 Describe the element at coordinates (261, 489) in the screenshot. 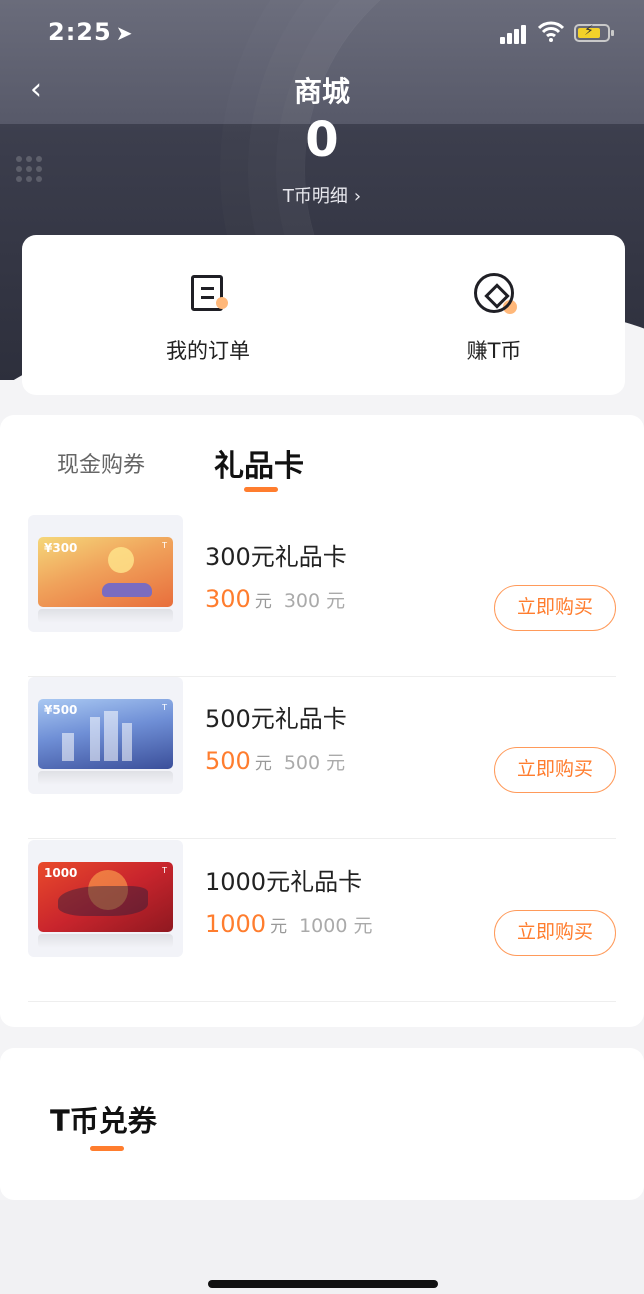

I see `active-tab-indicator` at that location.